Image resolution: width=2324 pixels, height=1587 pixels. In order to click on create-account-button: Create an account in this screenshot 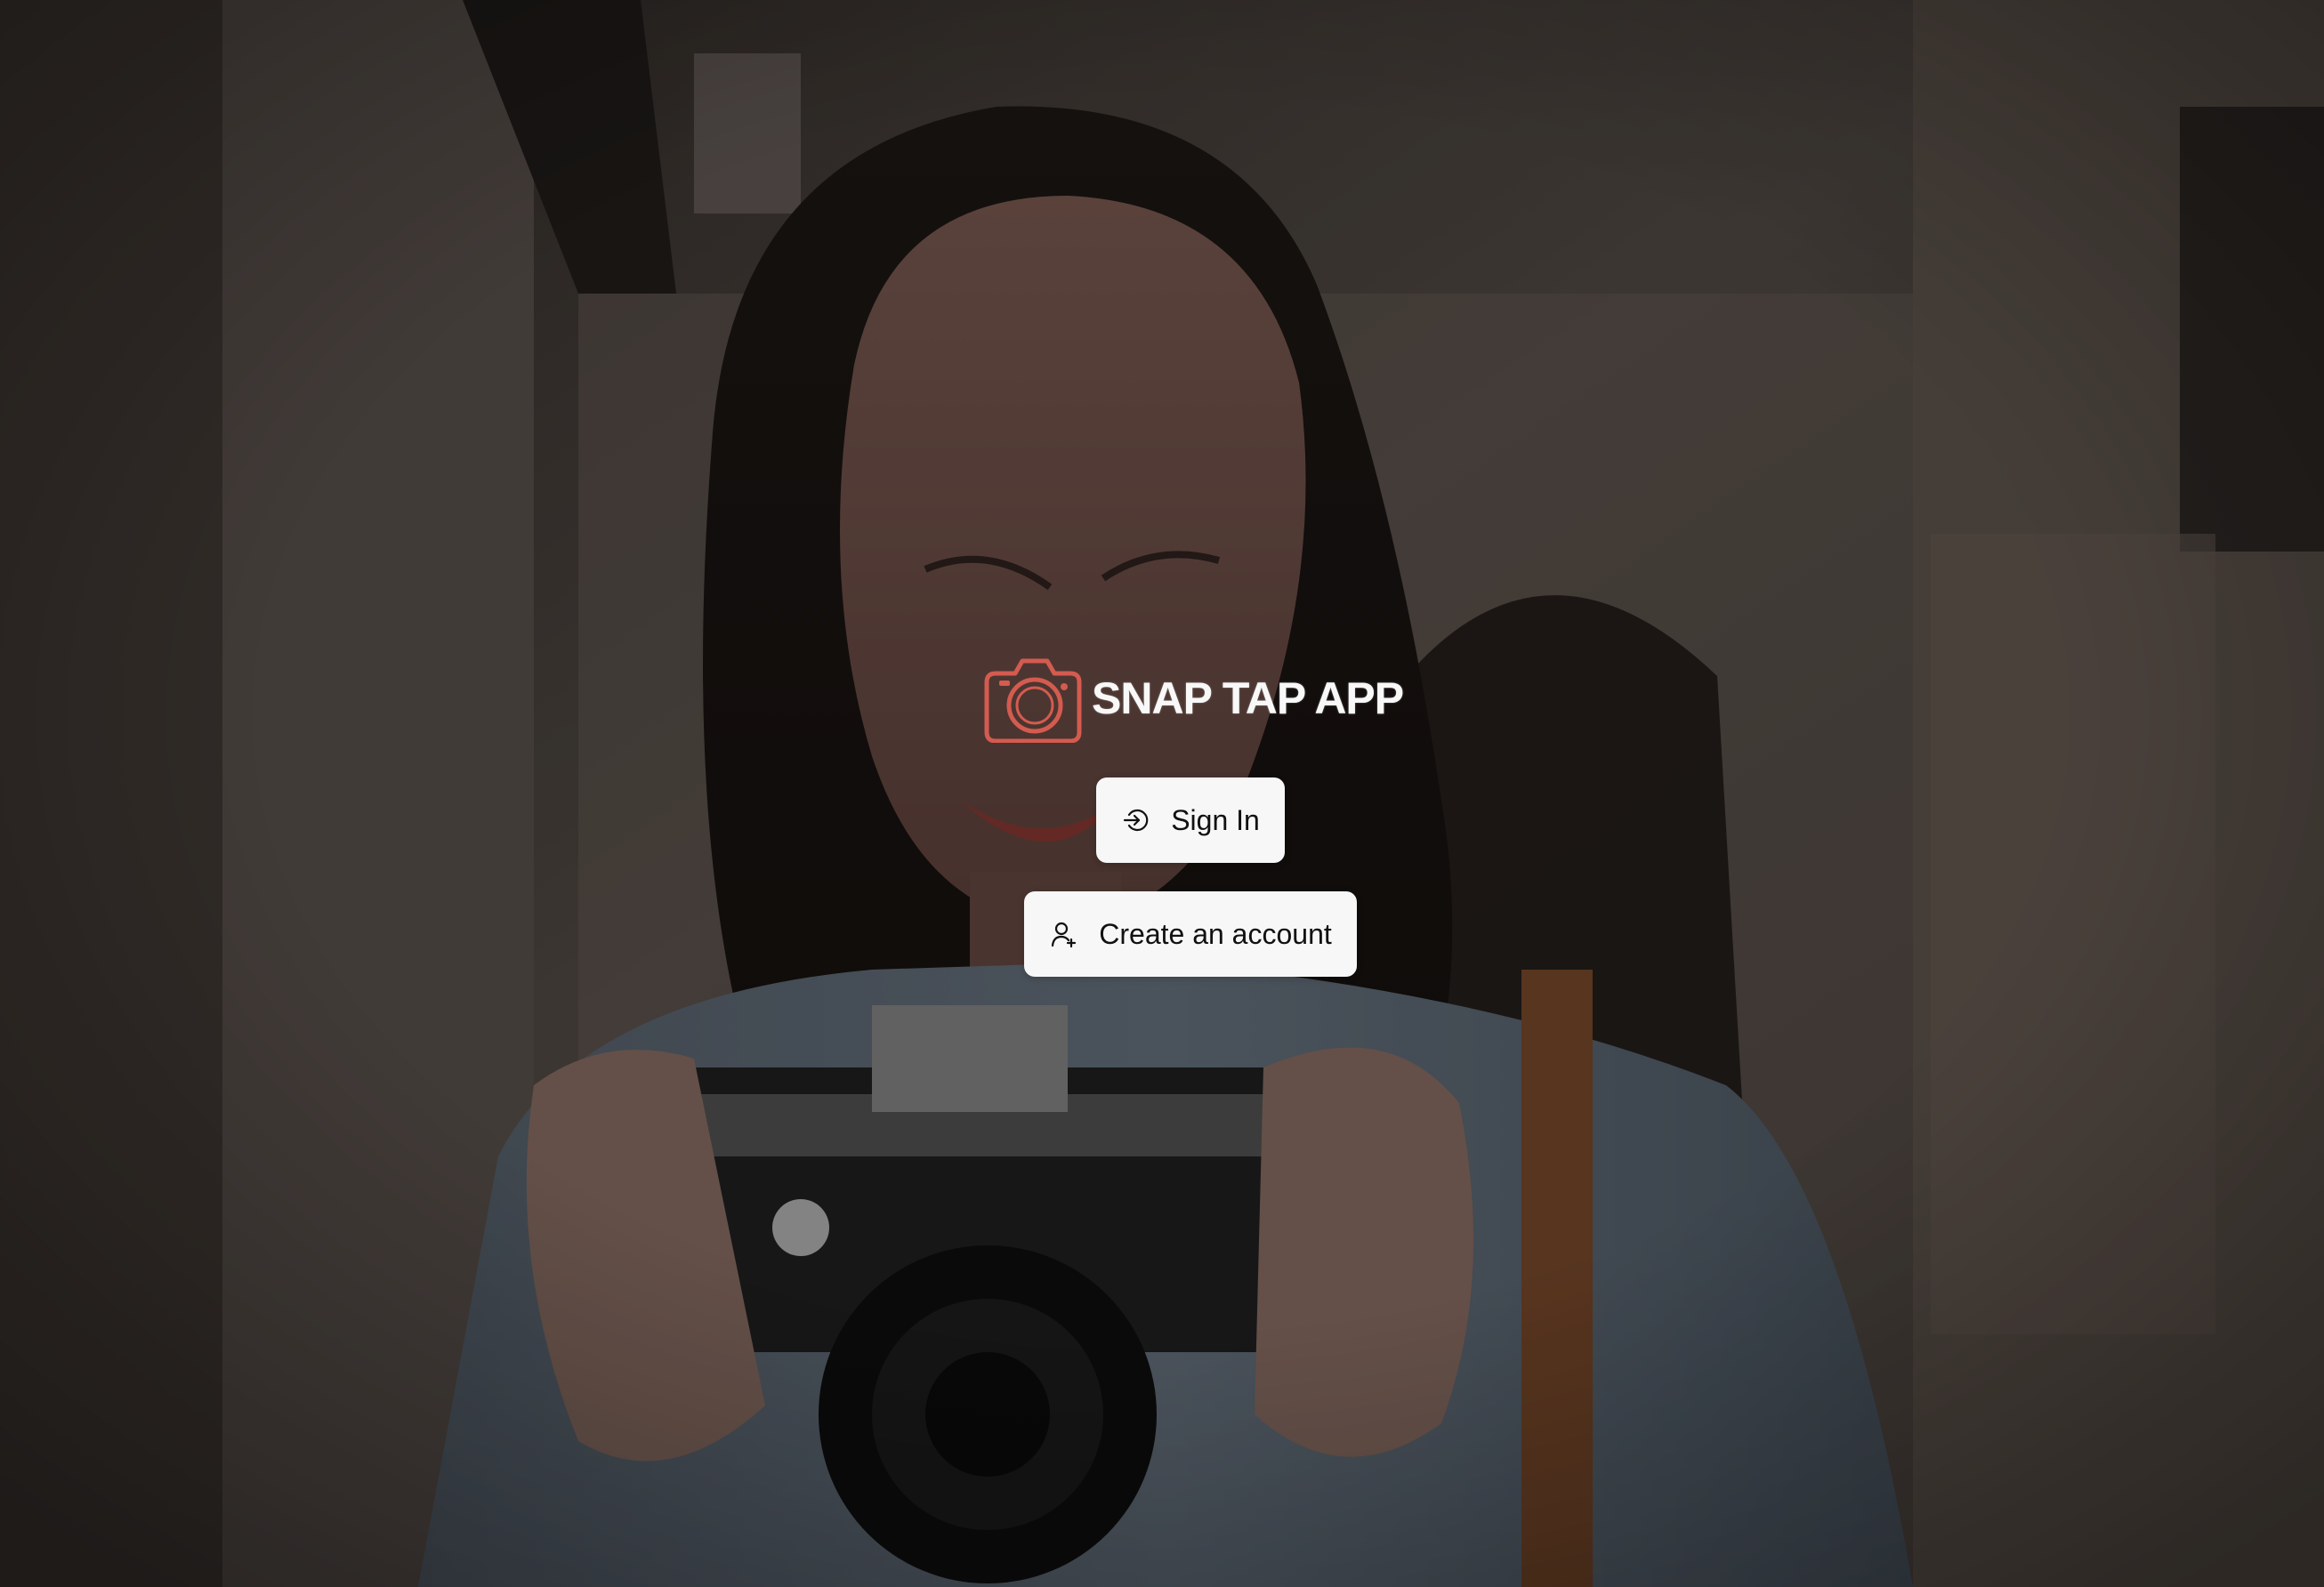, I will do `click(1190, 934)`.